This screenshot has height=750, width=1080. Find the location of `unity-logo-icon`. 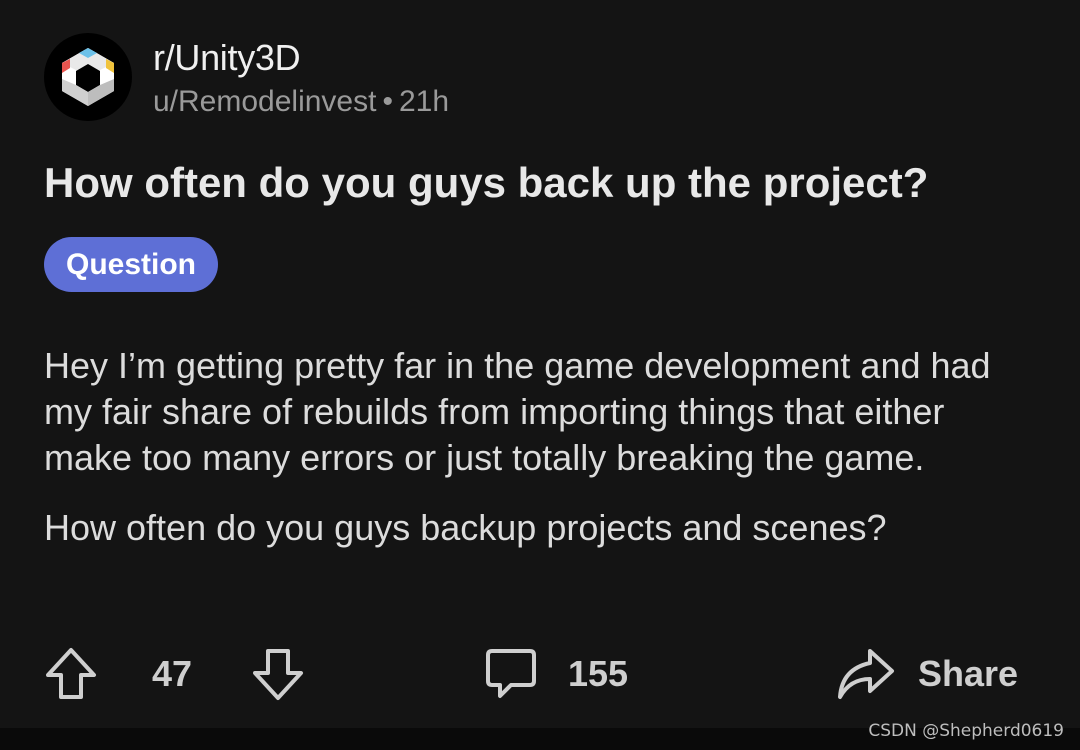

unity-logo-icon is located at coordinates (88, 77).